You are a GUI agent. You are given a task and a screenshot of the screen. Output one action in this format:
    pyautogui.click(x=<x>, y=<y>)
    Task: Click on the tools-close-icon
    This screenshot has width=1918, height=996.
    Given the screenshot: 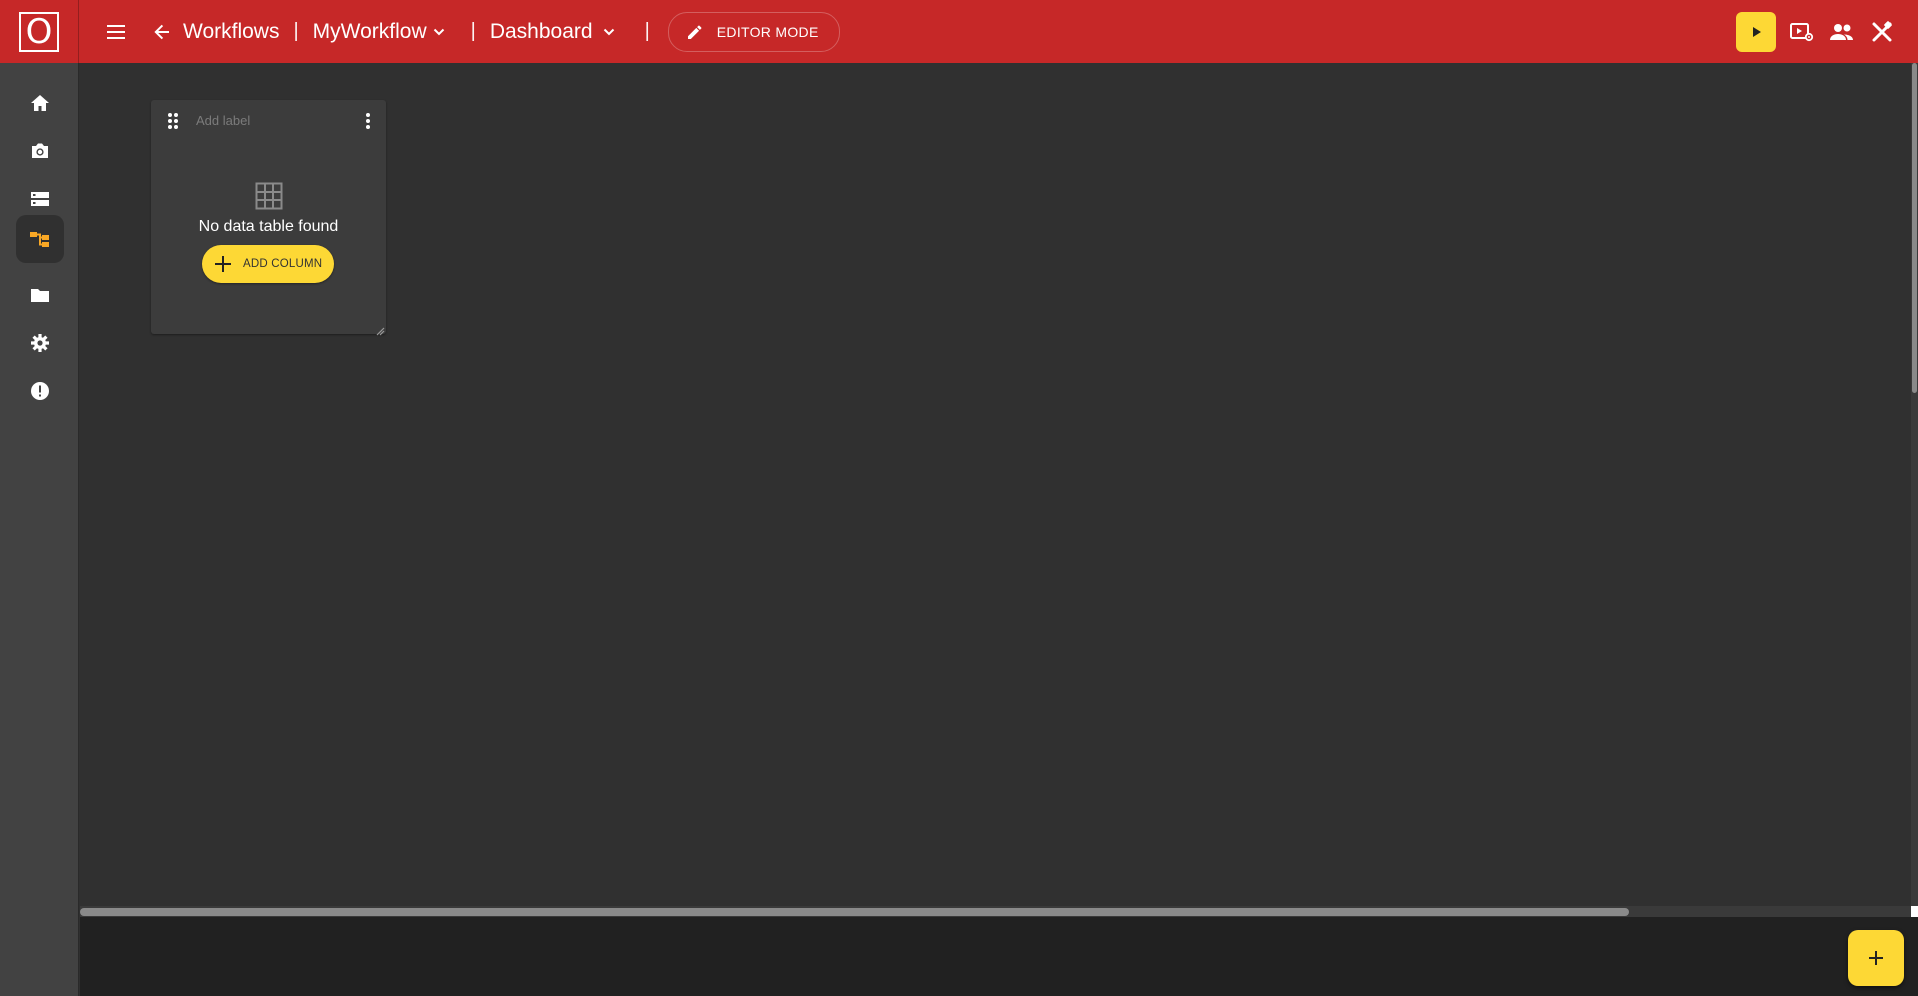 What is the action you would take?
    pyautogui.click(x=1882, y=30)
    